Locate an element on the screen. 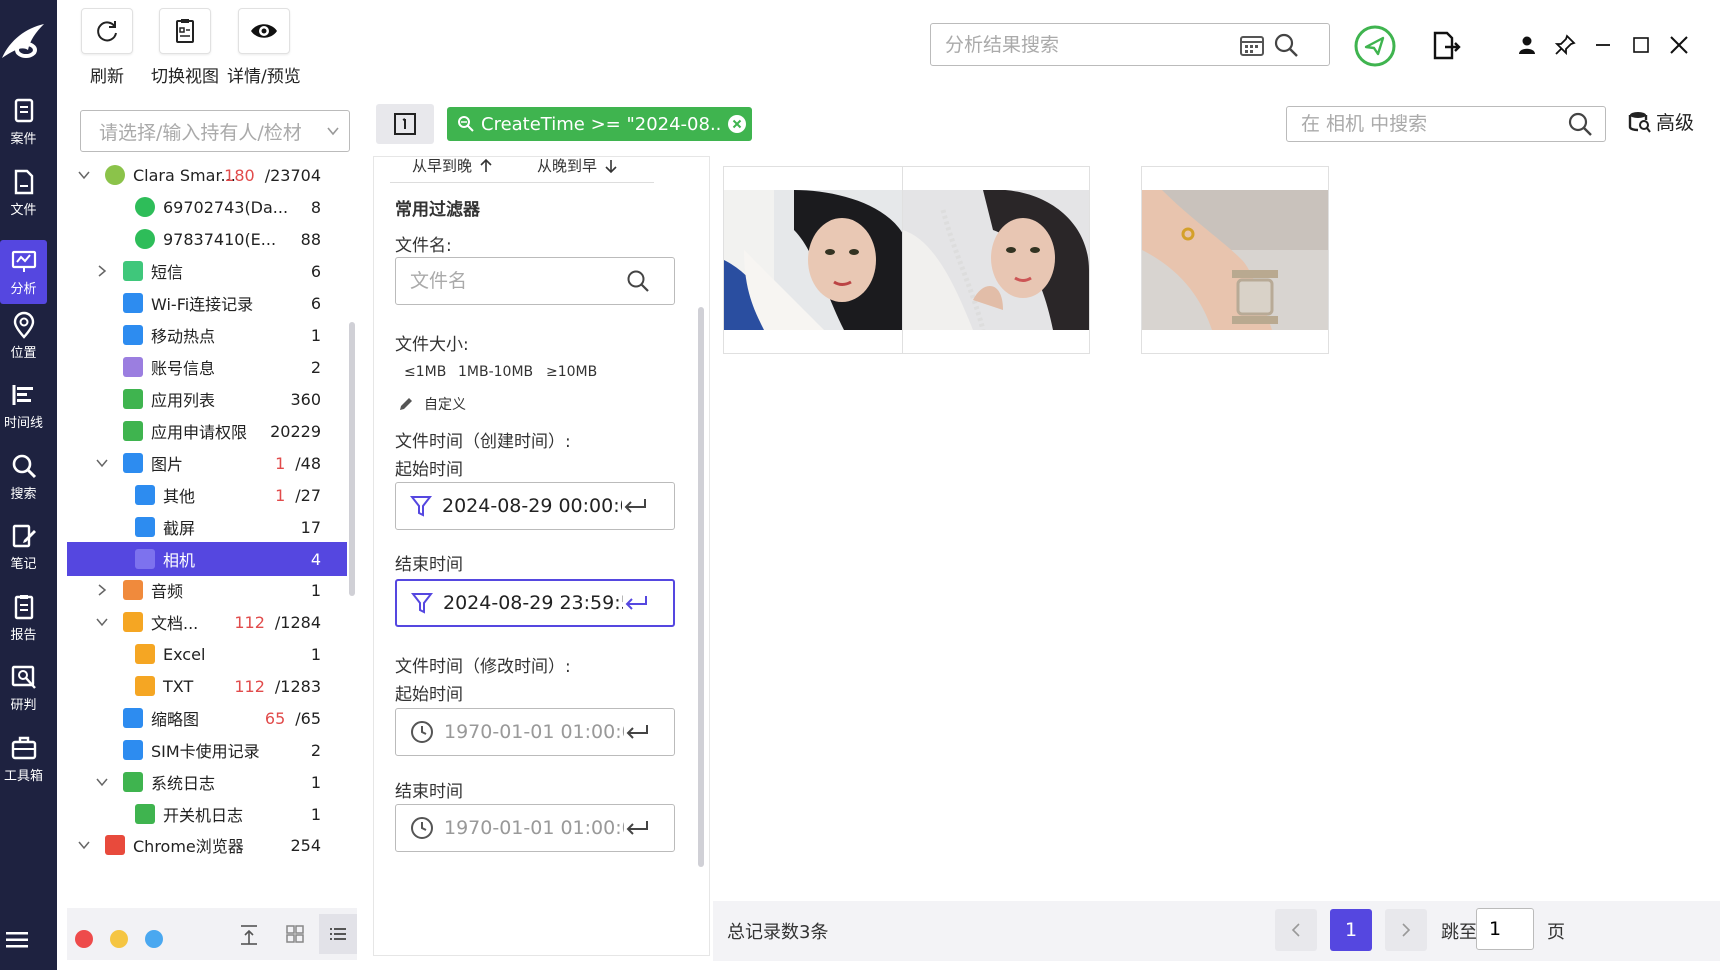  filter-scrollbar is located at coordinates (701, 587).